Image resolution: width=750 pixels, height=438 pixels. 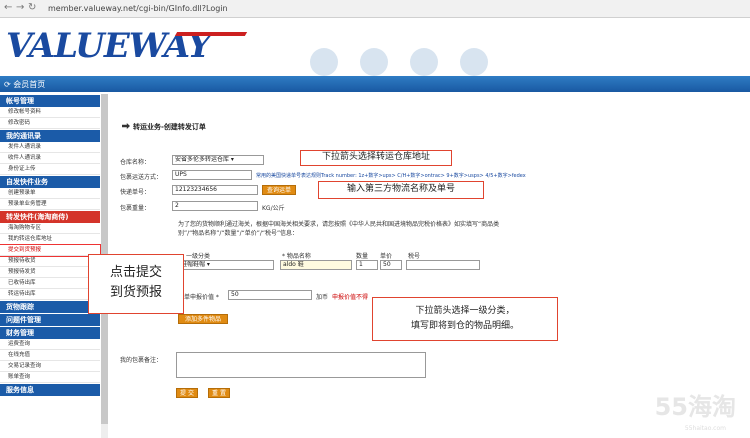 I want to click on sidebar-item: 创建预录单, so click(x=50, y=193).